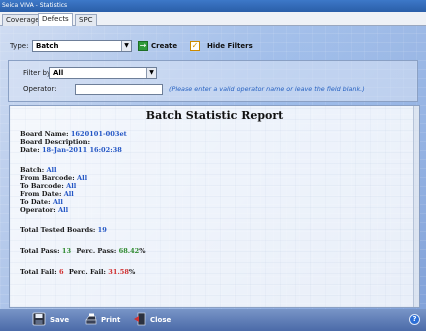  I want to click on report-scrollbar, so click(416, 206).